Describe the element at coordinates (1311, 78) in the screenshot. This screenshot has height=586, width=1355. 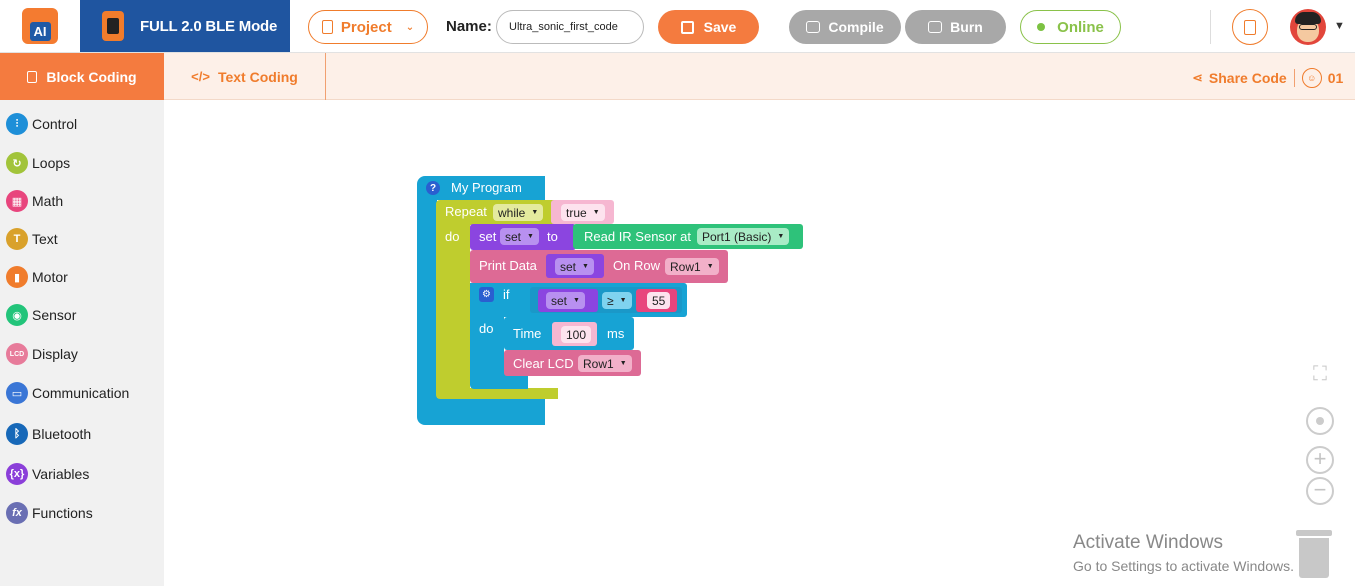
I see `collaborators-icon: ☺` at that location.